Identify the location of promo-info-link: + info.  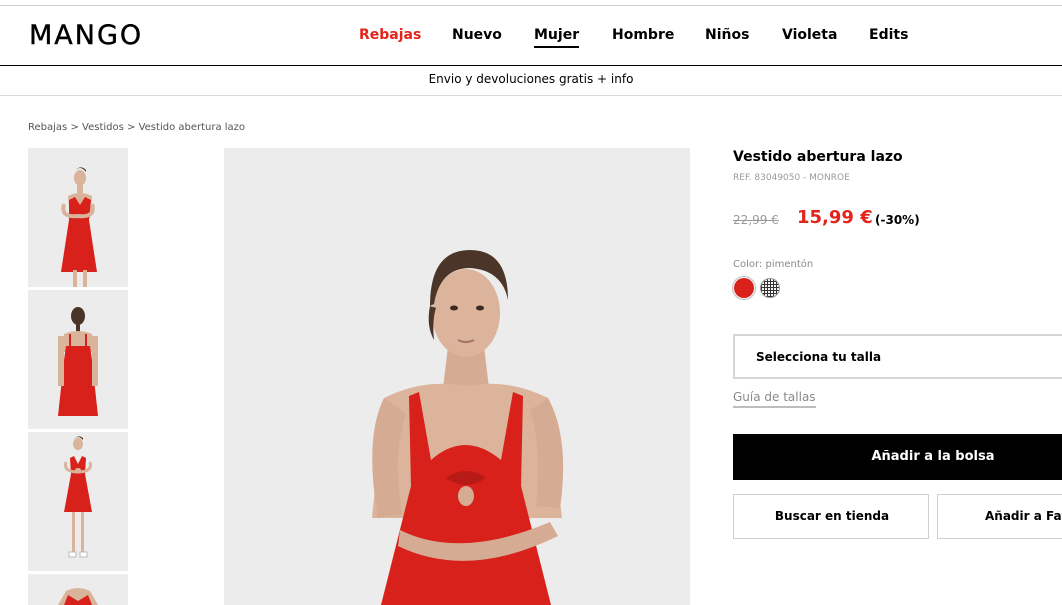
(615, 79).